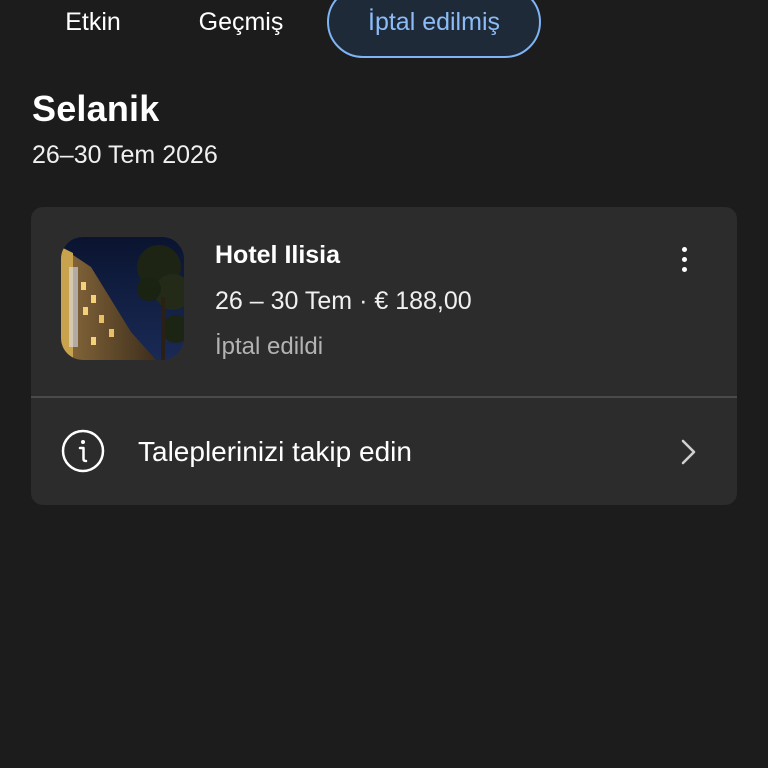  I want to click on tab-past: Geçmiş, so click(241, 29).